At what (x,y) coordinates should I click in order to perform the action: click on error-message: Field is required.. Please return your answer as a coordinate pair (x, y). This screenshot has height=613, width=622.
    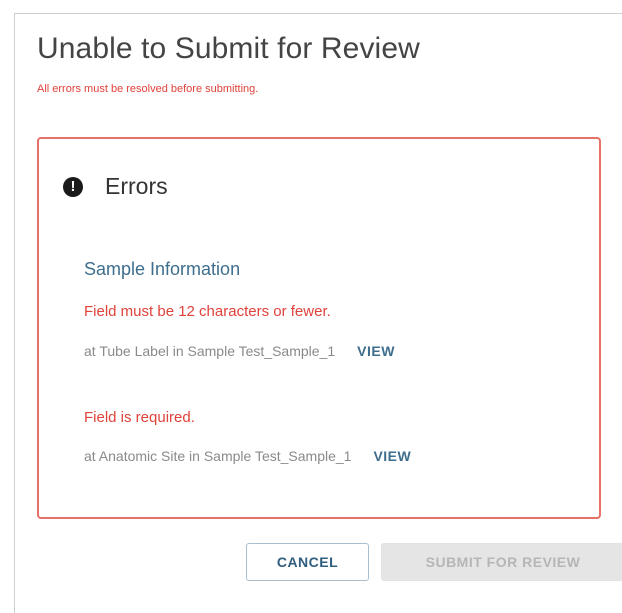
    Looking at the image, I should click on (139, 417).